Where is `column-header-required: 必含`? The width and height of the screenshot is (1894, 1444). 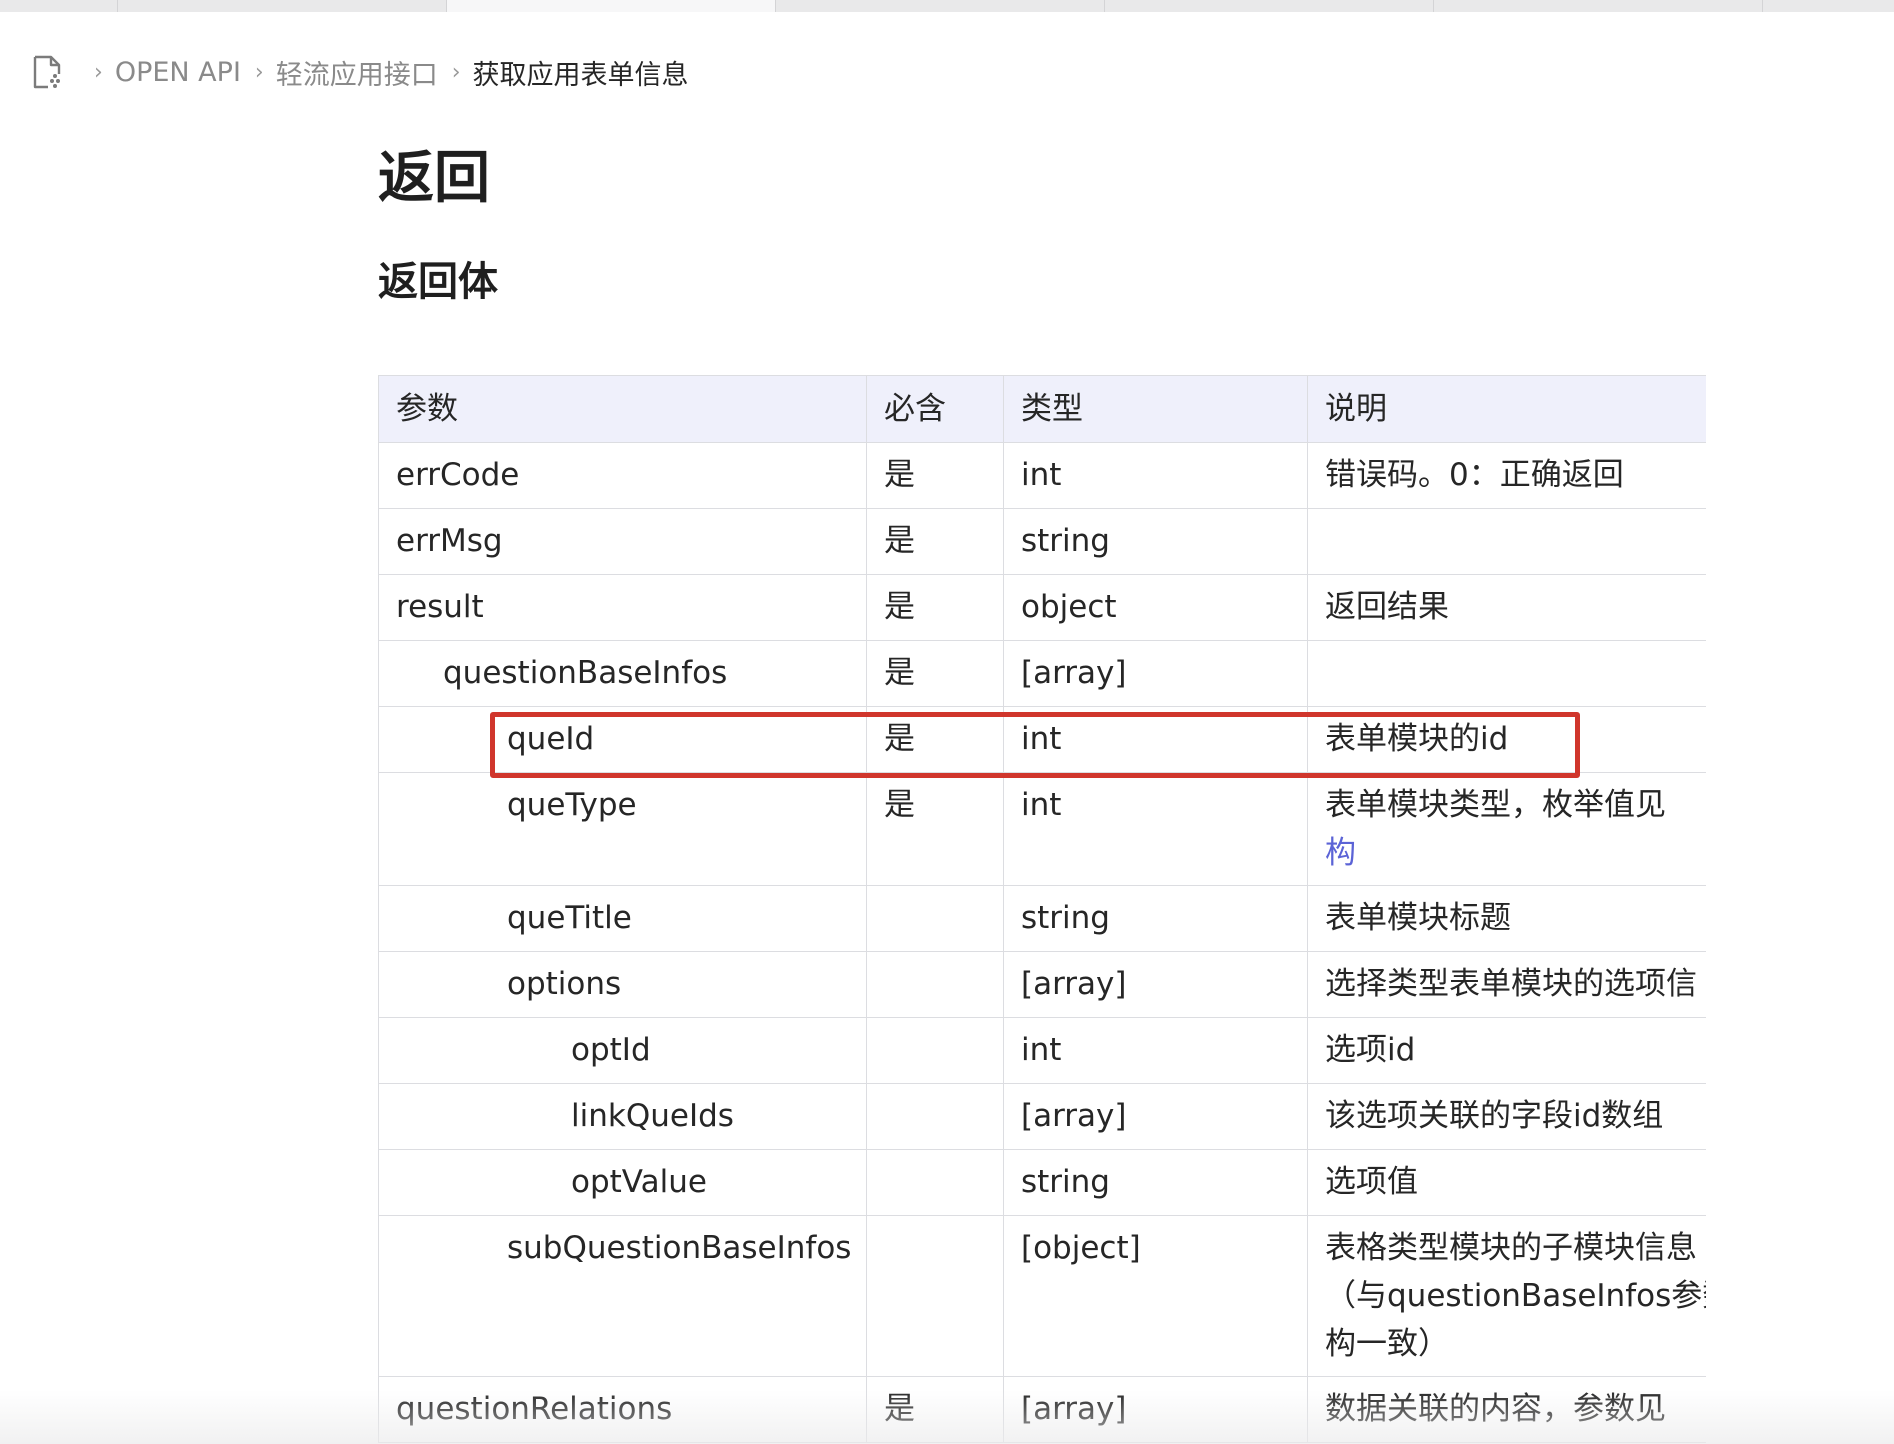
column-header-required: 必含 is located at coordinates (935, 409).